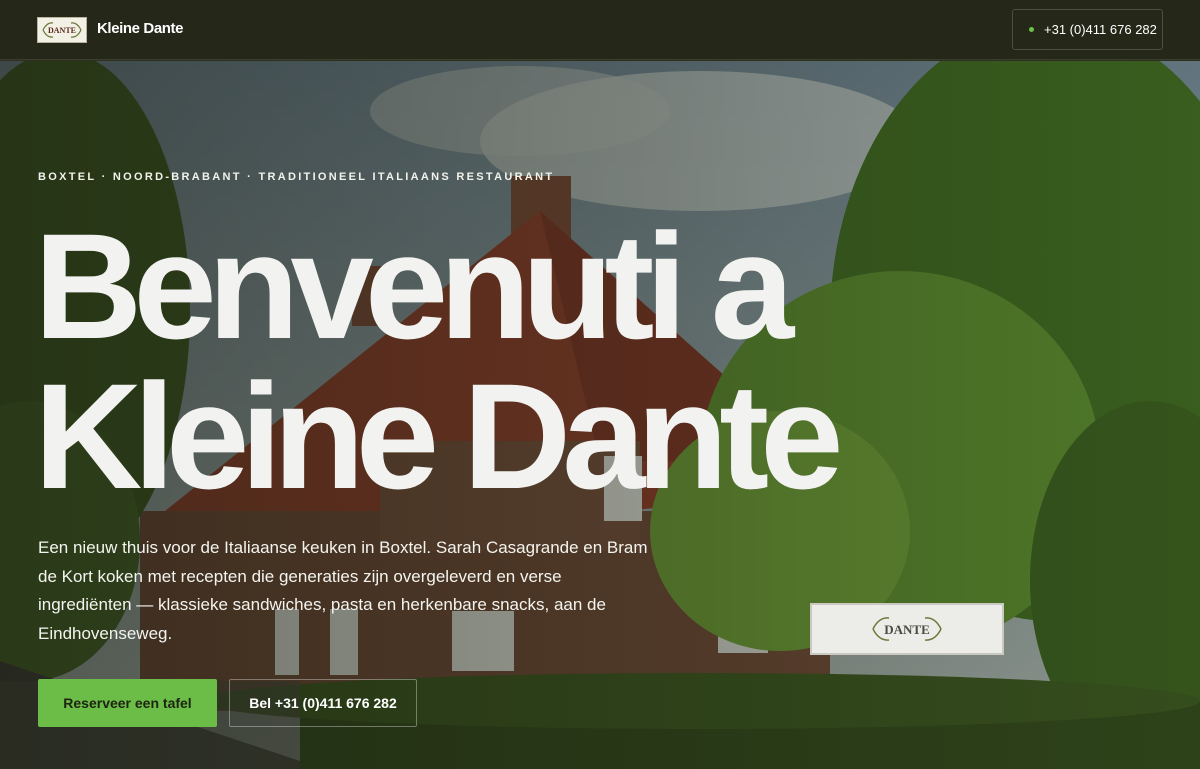 This screenshot has height=769, width=1200. Describe the element at coordinates (140, 28) in the screenshot. I see `brand-name: Kleine Dante` at that location.